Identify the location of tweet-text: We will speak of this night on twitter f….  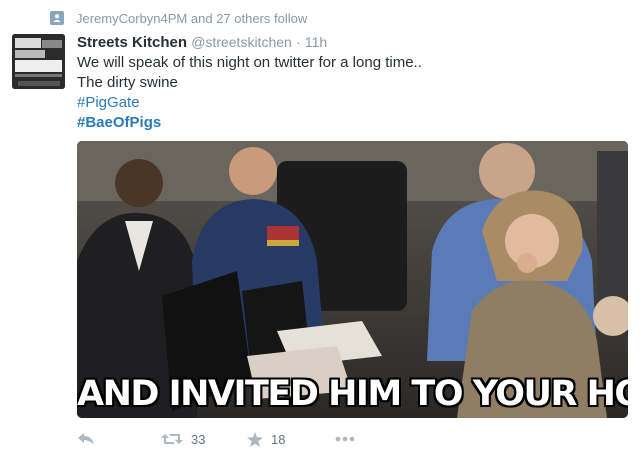
(249, 93).